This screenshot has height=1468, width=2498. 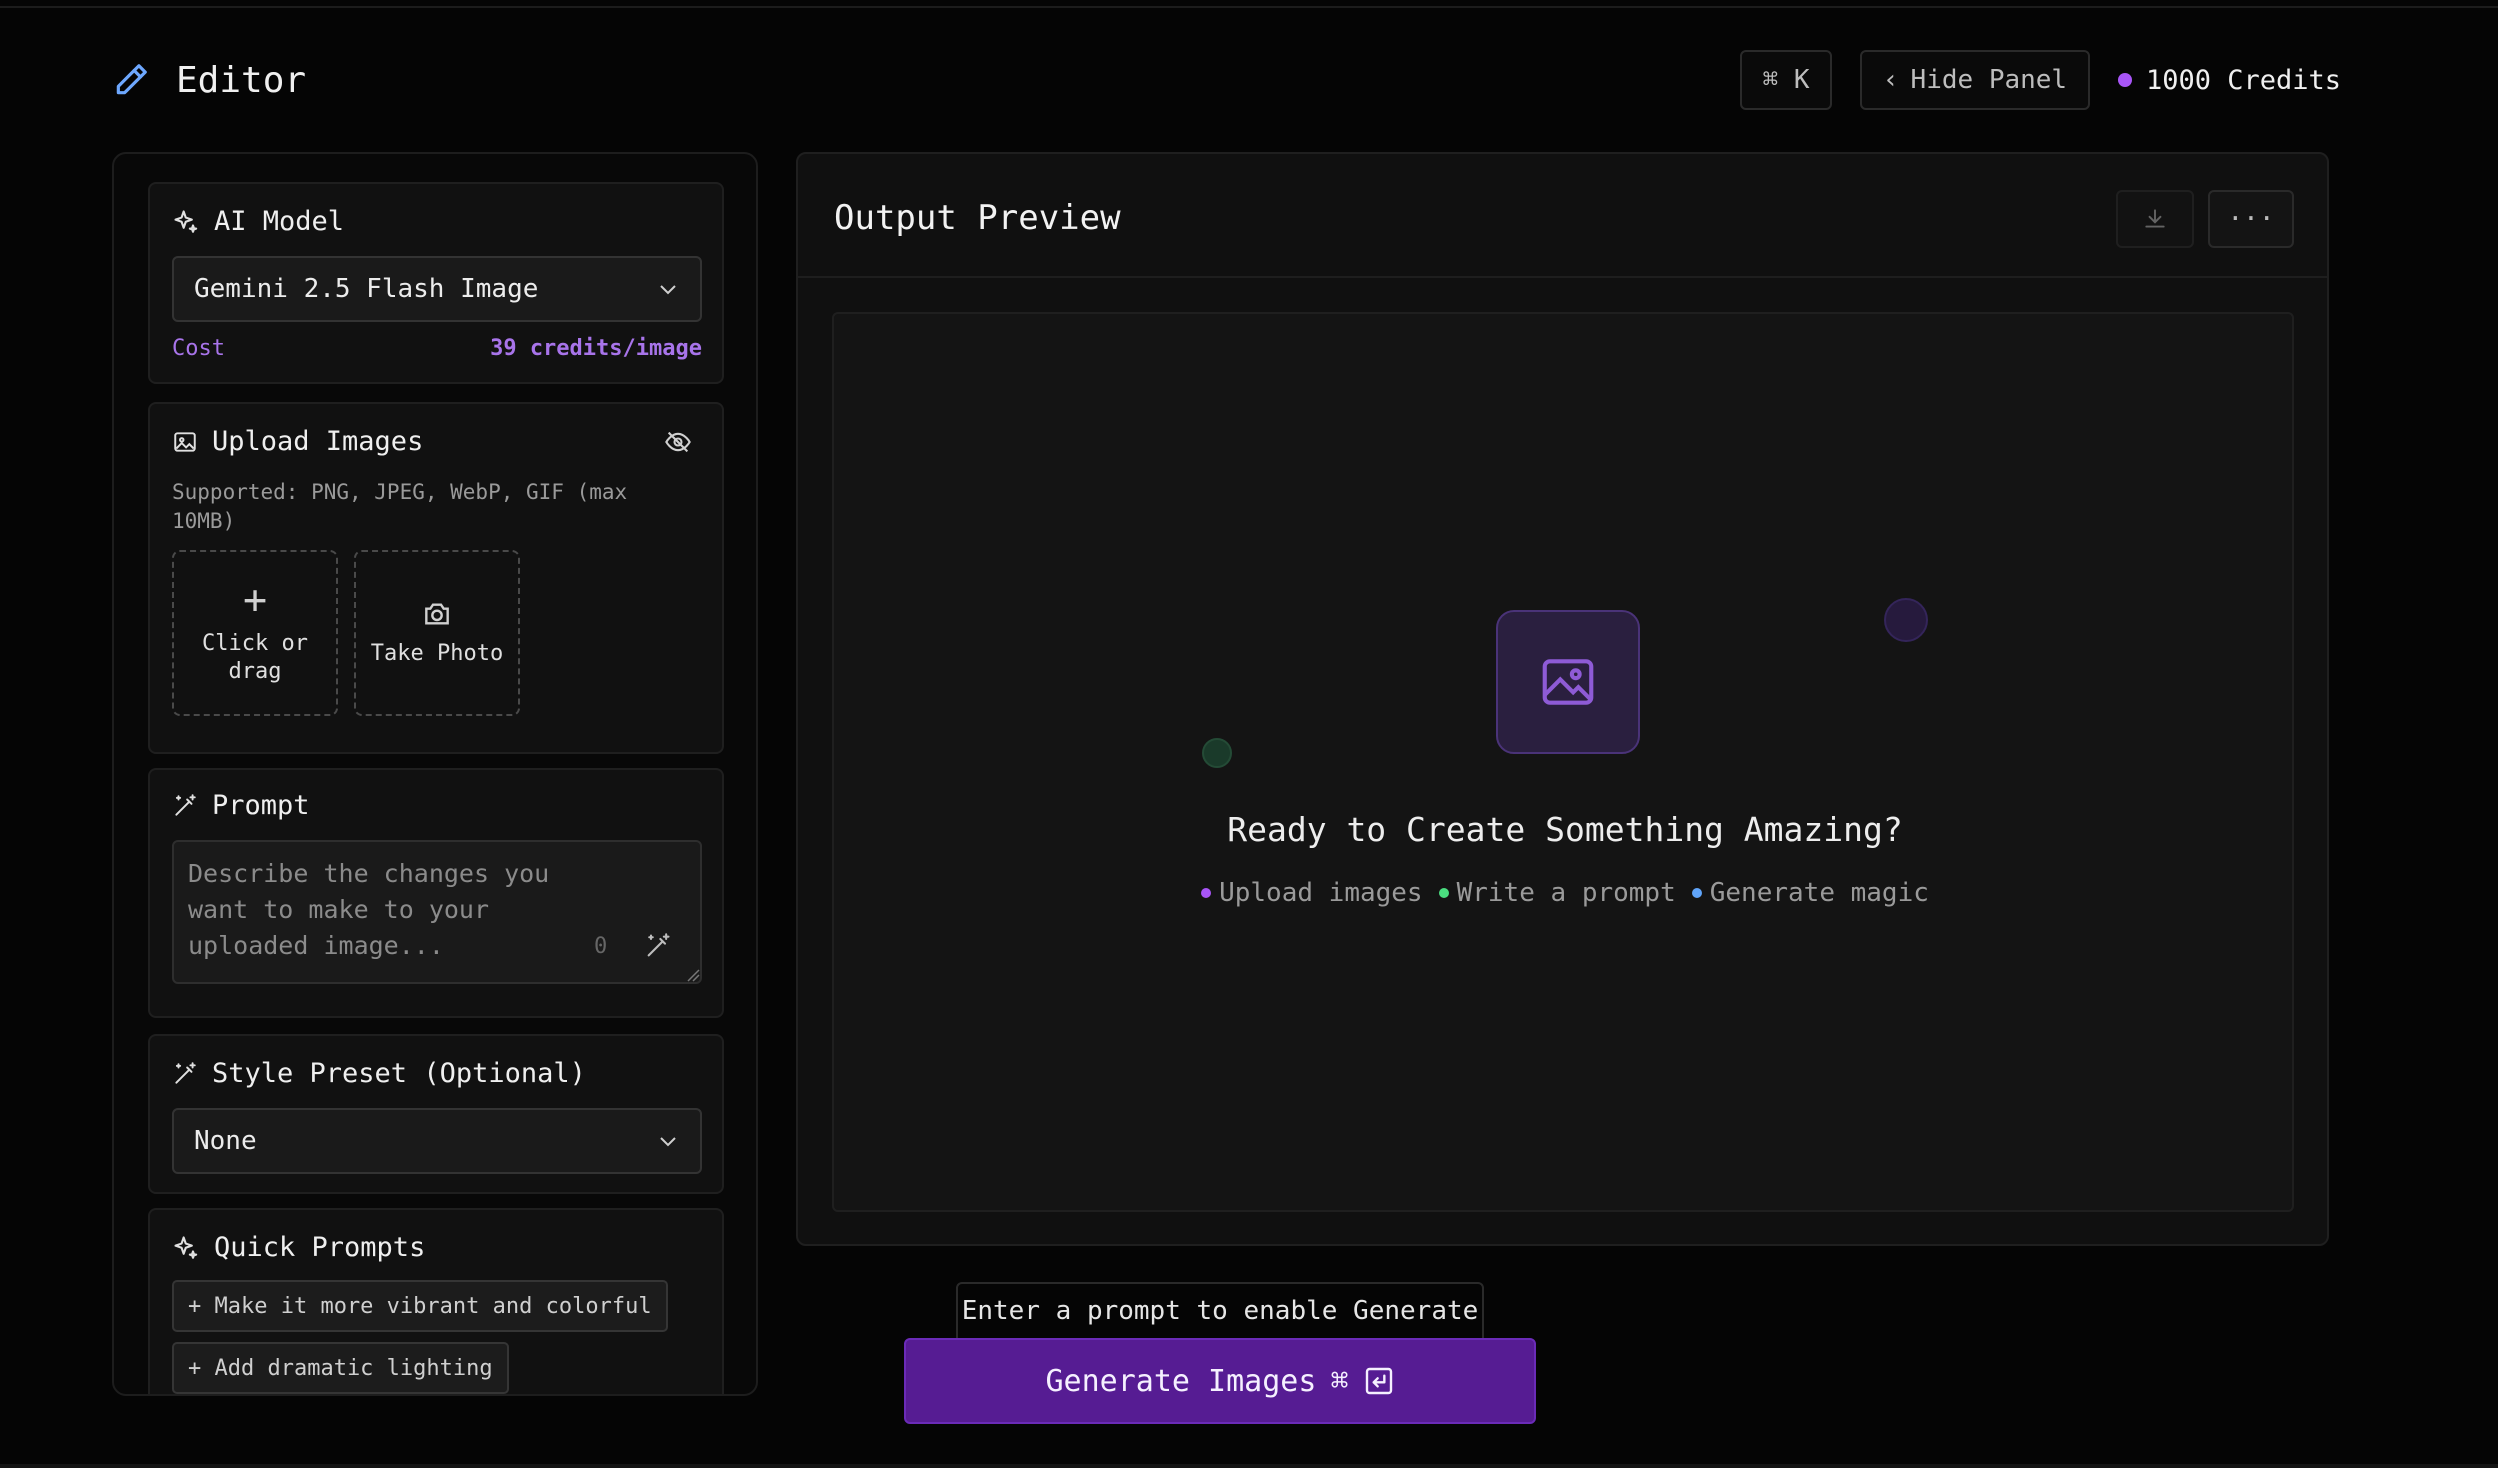 What do you see at coordinates (1249, 7) in the screenshot?
I see `top-border` at bounding box center [1249, 7].